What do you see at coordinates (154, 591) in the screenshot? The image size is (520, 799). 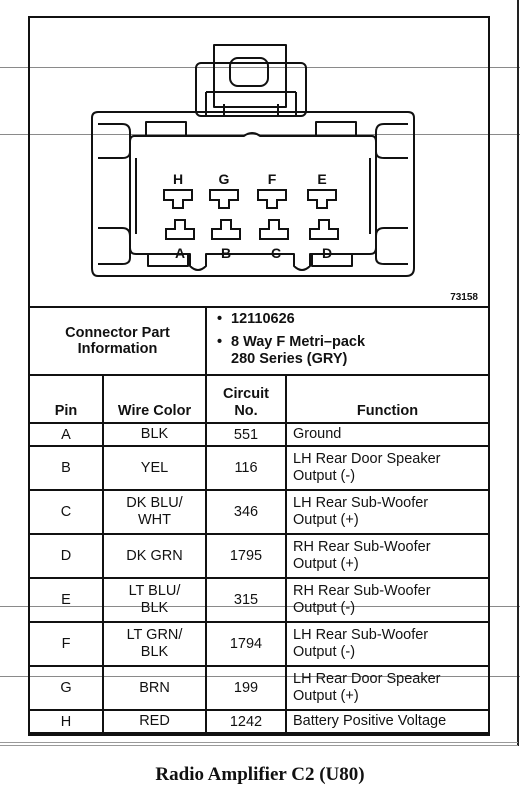 I see `wire-color-cell-line: LT BLU/` at bounding box center [154, 591].